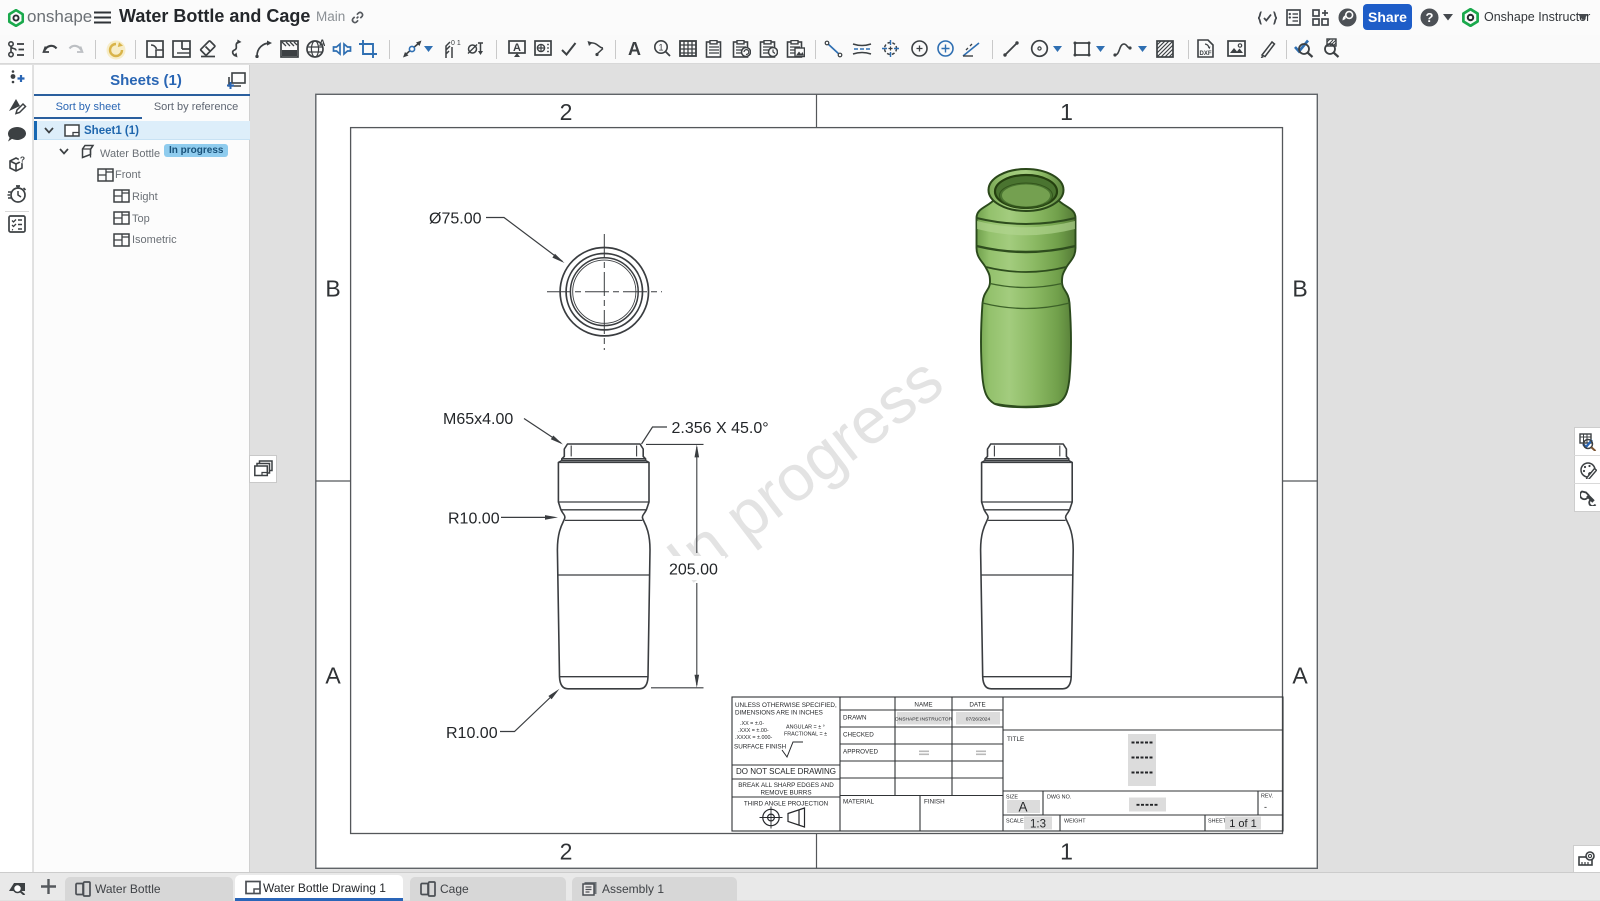 The image size is (1600, 901). I want to click on svg-text: REV., so click(1267, 797).